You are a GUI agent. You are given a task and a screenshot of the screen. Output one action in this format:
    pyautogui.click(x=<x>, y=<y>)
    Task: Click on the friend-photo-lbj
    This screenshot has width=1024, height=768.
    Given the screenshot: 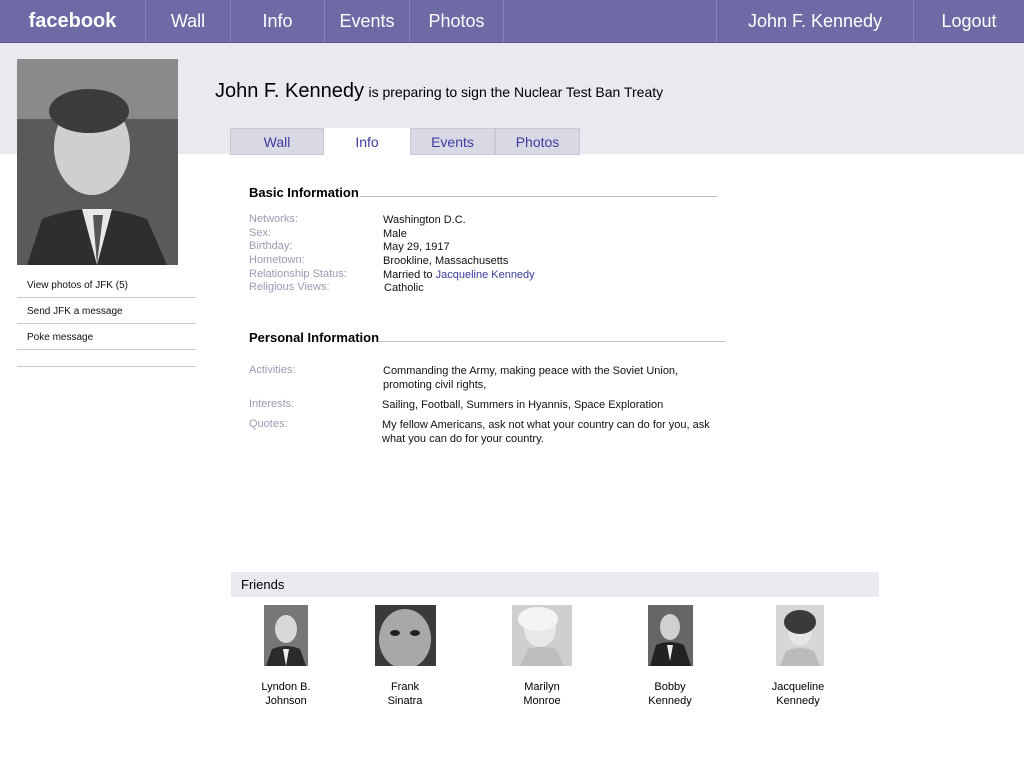 What is the action you would take?
    pyautogui.click(x=286, y=635)
    